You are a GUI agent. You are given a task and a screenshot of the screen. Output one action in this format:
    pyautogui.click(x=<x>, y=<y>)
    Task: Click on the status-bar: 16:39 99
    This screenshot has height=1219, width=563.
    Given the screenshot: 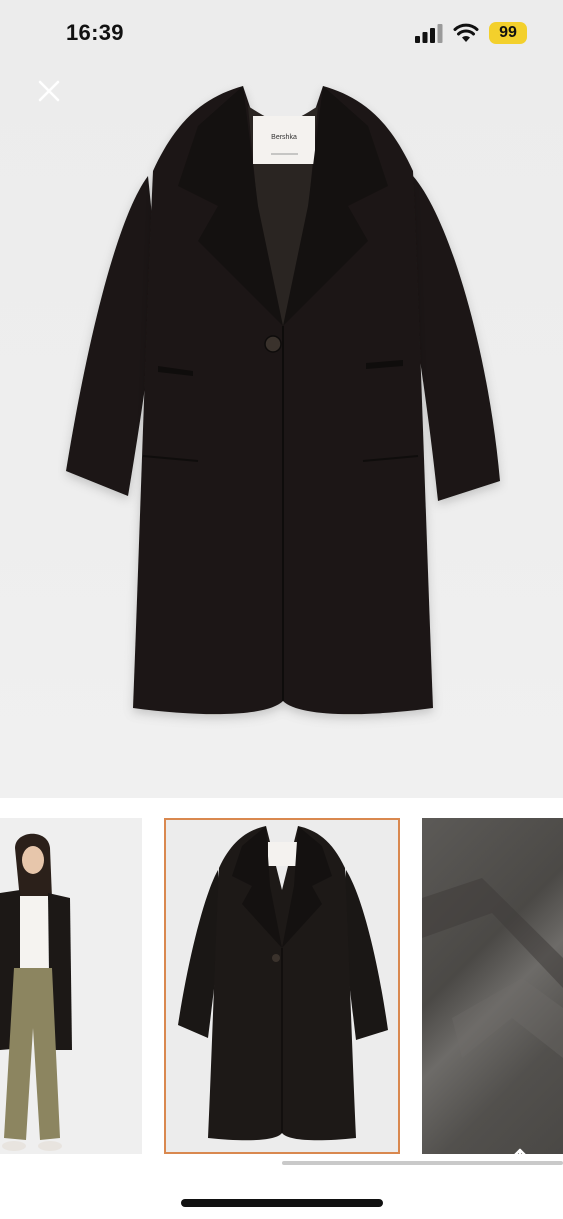 What is the action you would take?
    pyautogui.click(x=281, y=33)
    